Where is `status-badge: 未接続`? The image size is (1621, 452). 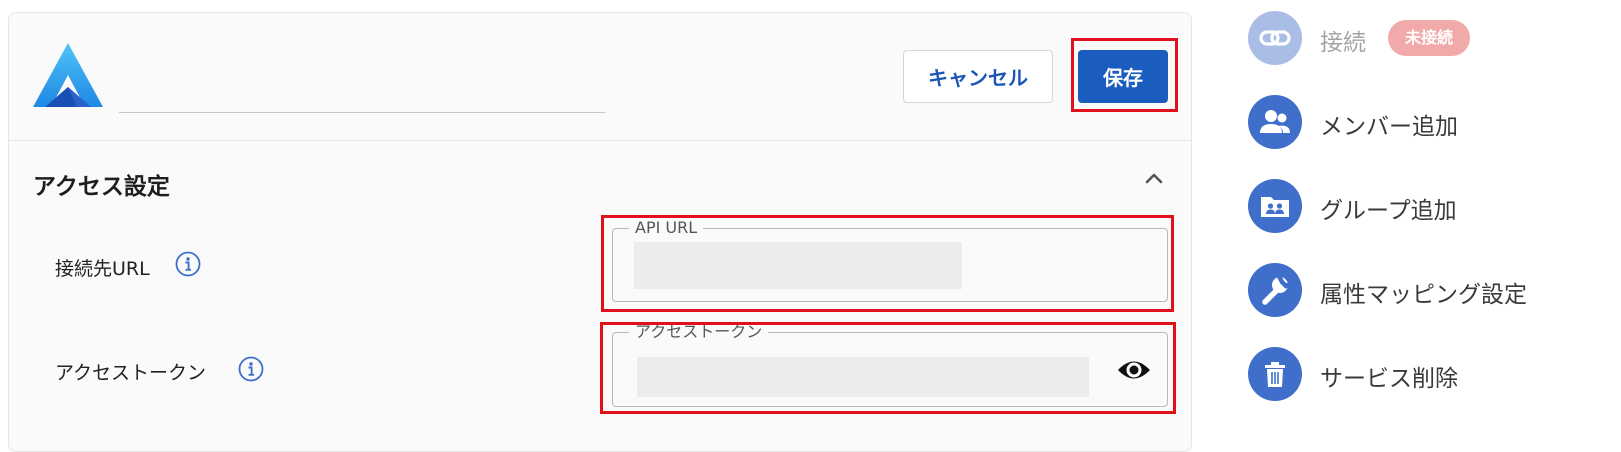 status-badge: 未接続 is located at coordinates (1429, 38).